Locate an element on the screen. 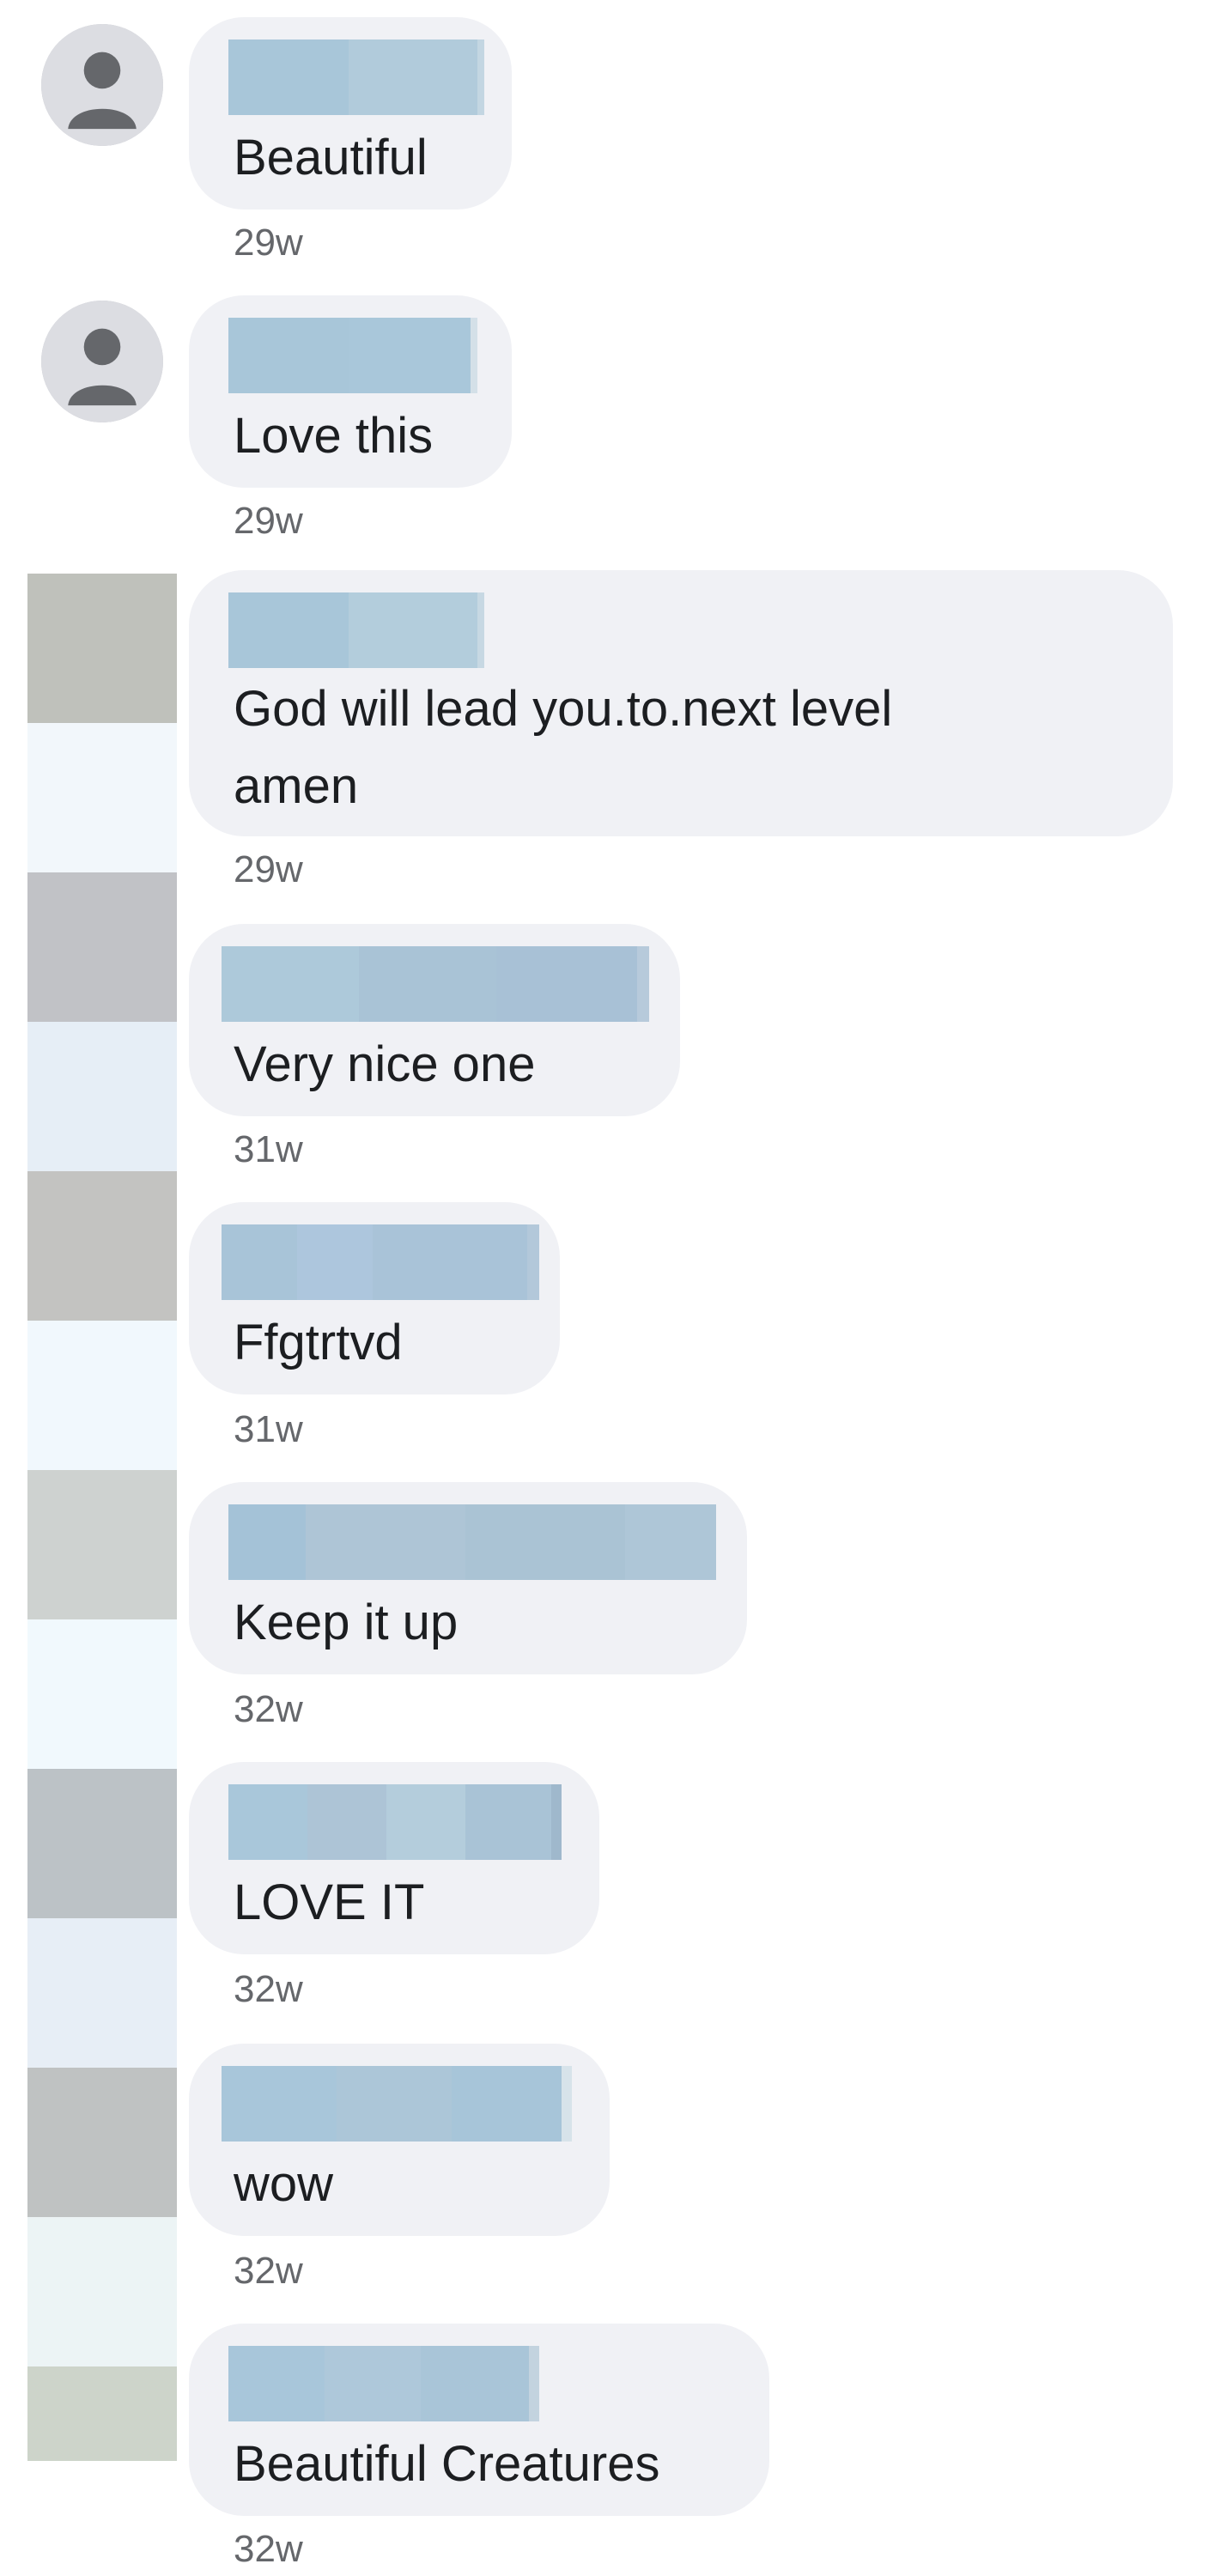 The image size is (1227, 2576). comment-text: Love this is located at coordinates (334, 436).